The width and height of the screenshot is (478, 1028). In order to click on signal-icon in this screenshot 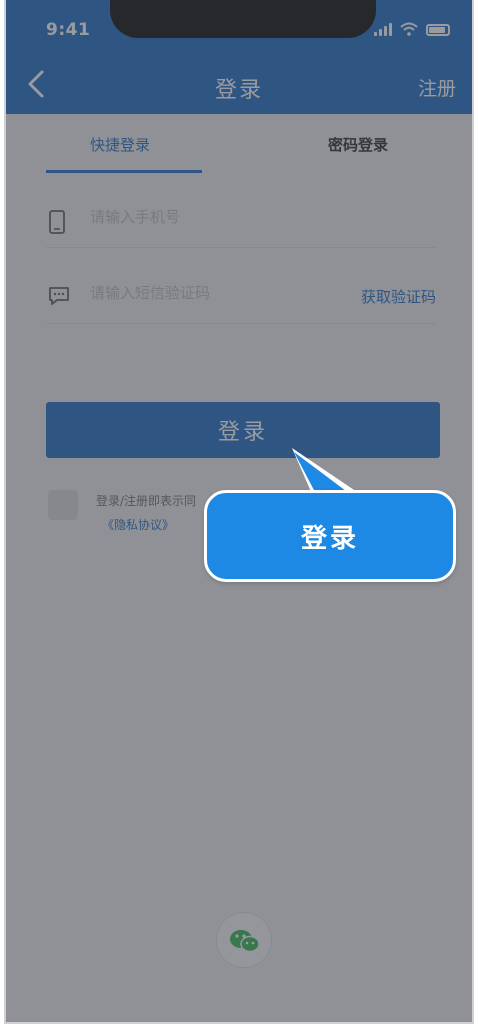, I will do `click(383, 29)`.